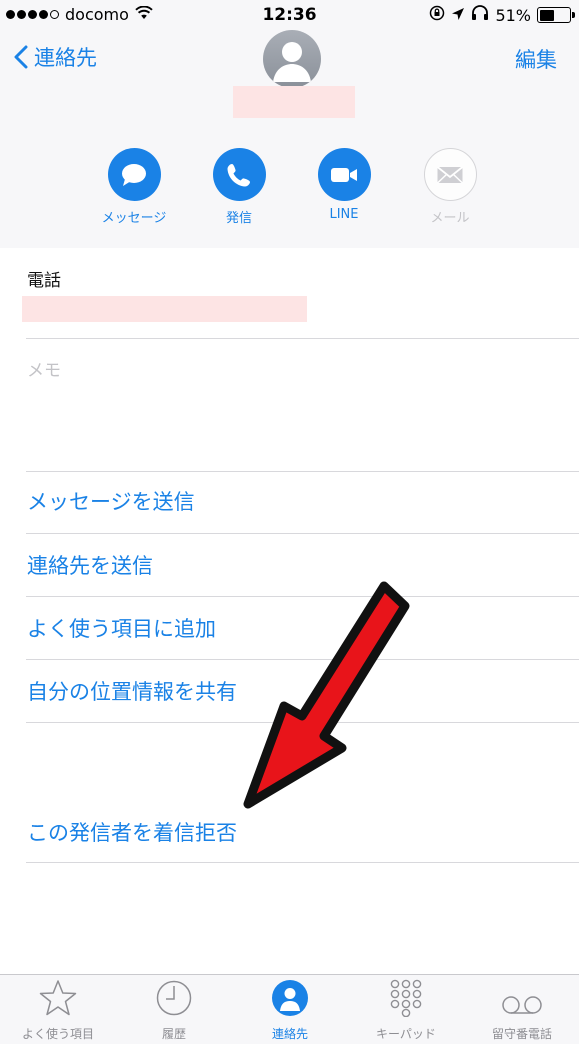 The width and height of the screenshot is (579, 1044). I want to click on phone-field-label: 電話, so click(44, 281).